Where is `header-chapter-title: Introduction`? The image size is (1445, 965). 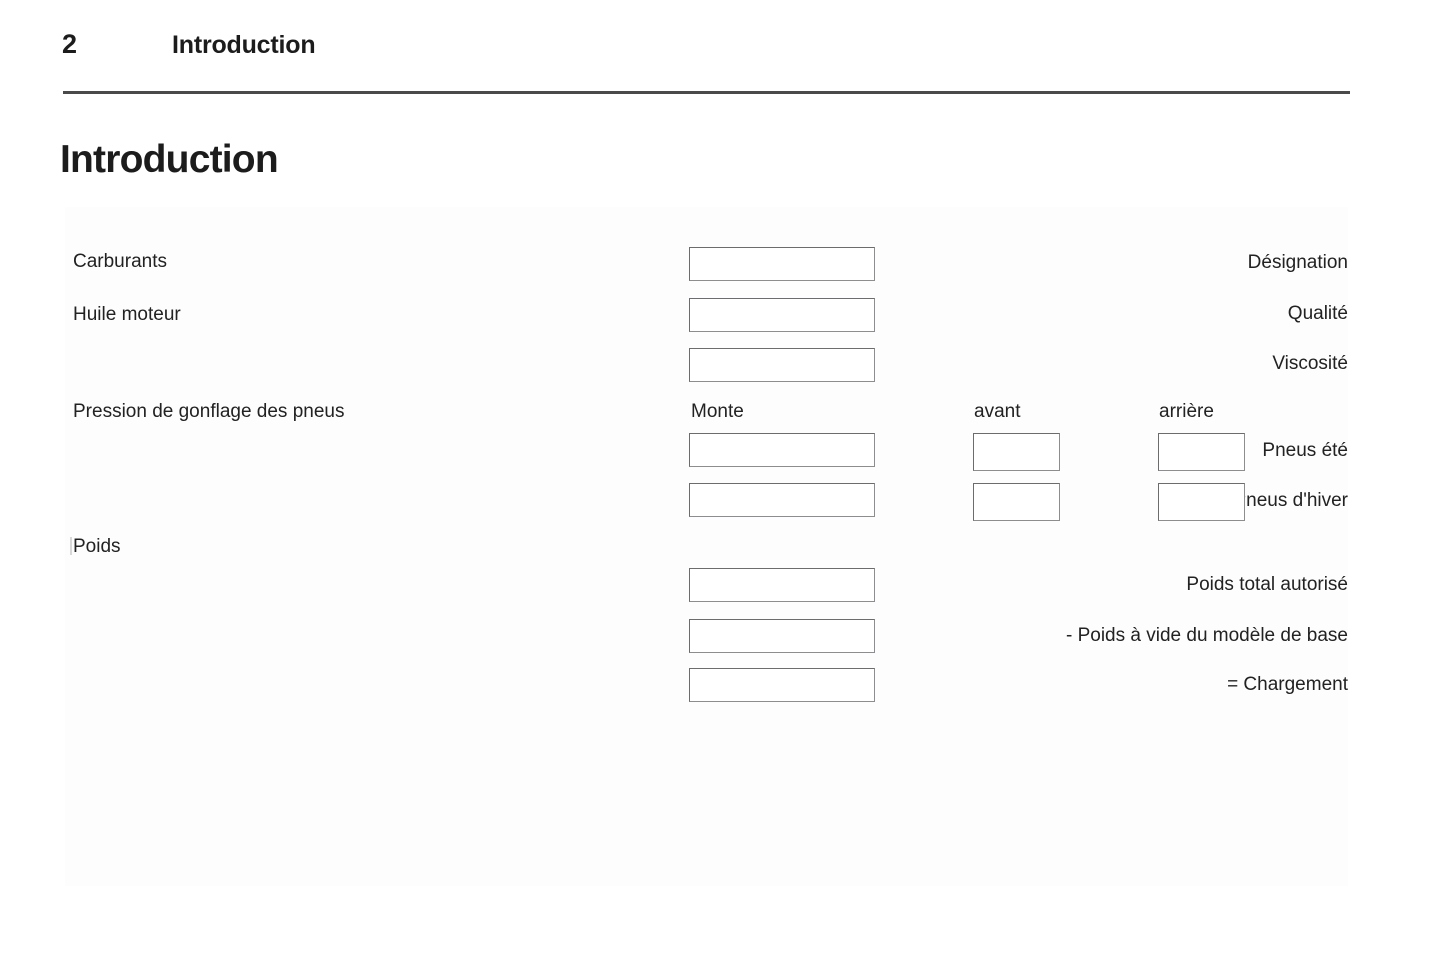
header-chapter-title: Introduction is located at coordinates (244, 45).